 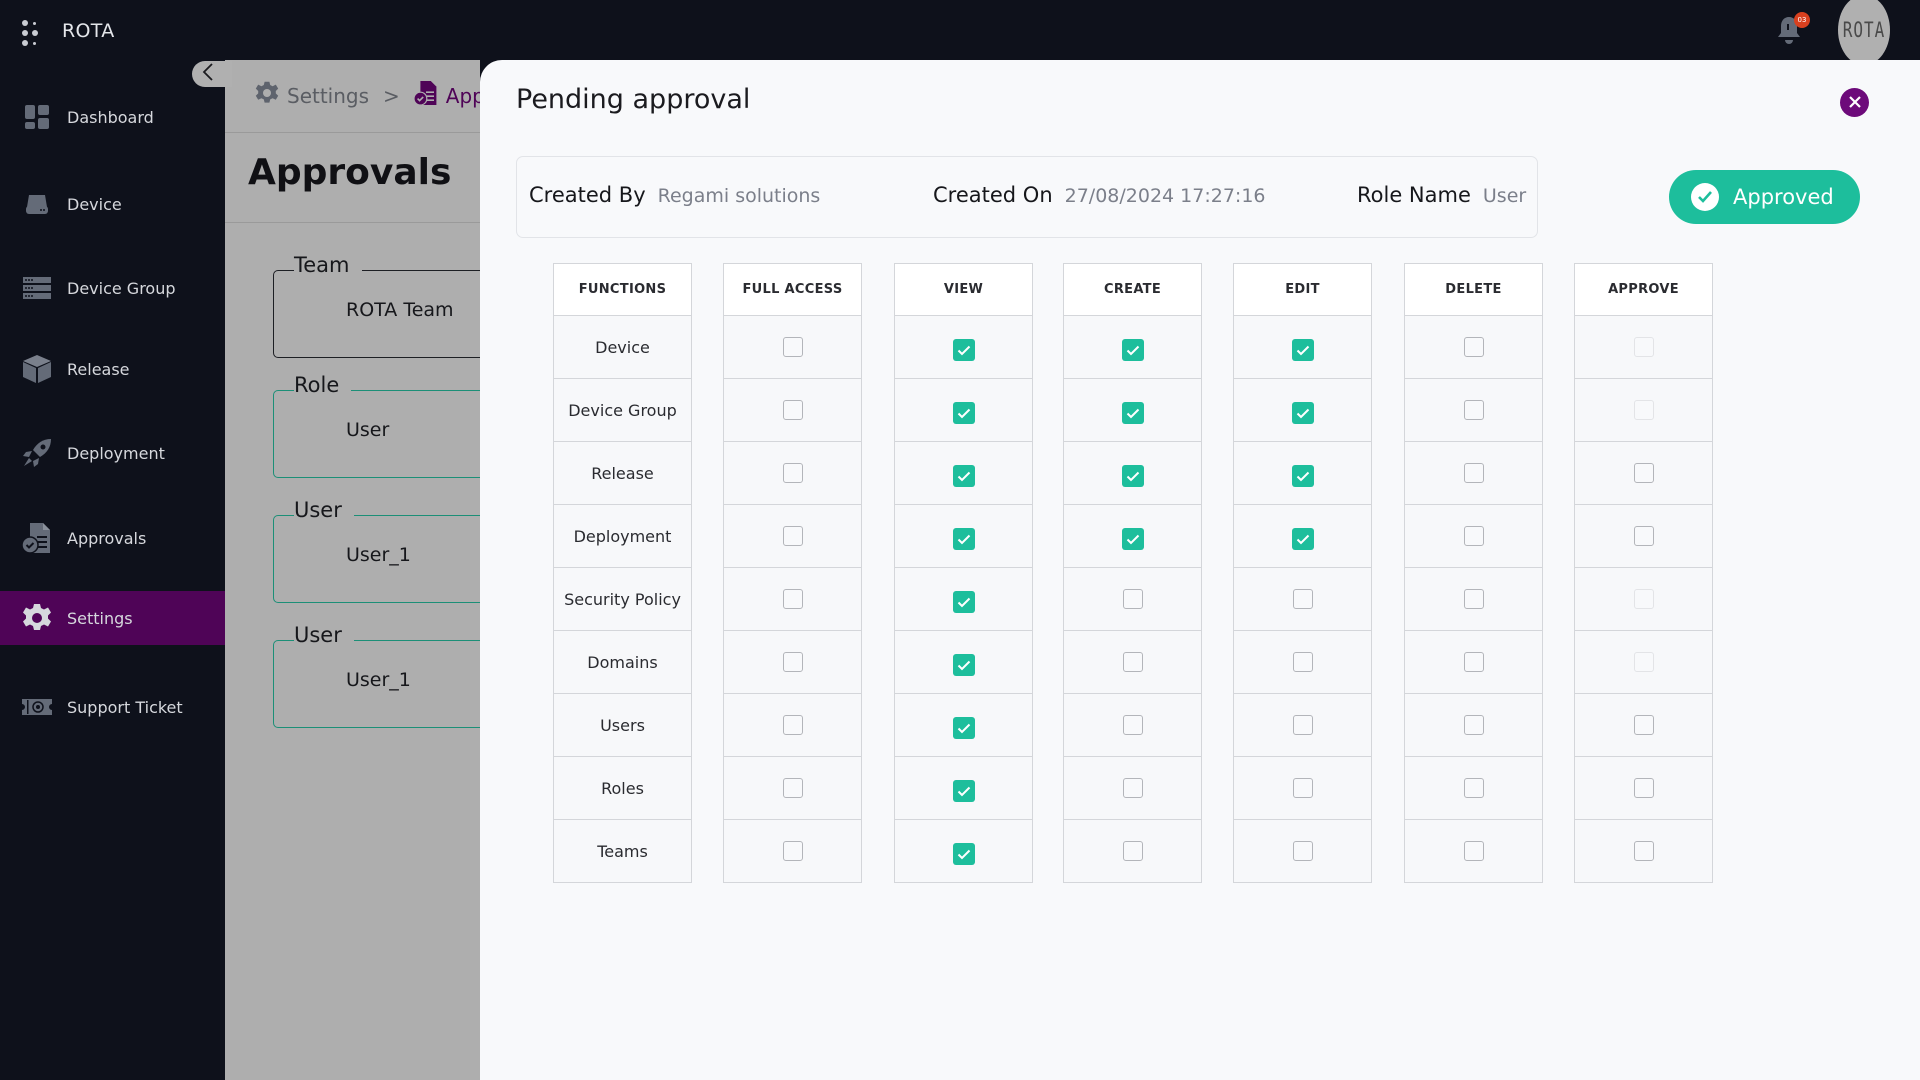 I want to click on column-approve: APPROVE, so click(x=1643, y=573).